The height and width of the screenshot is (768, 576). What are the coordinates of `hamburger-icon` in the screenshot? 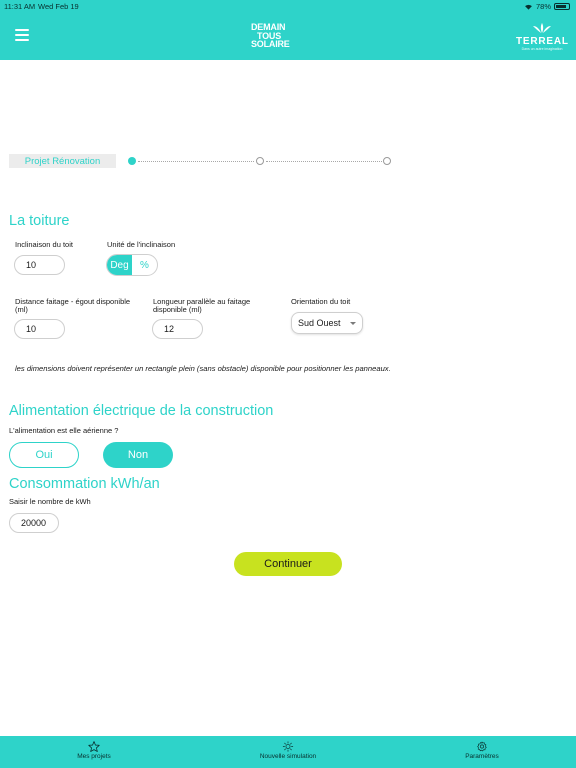 It's located at (22, 30).